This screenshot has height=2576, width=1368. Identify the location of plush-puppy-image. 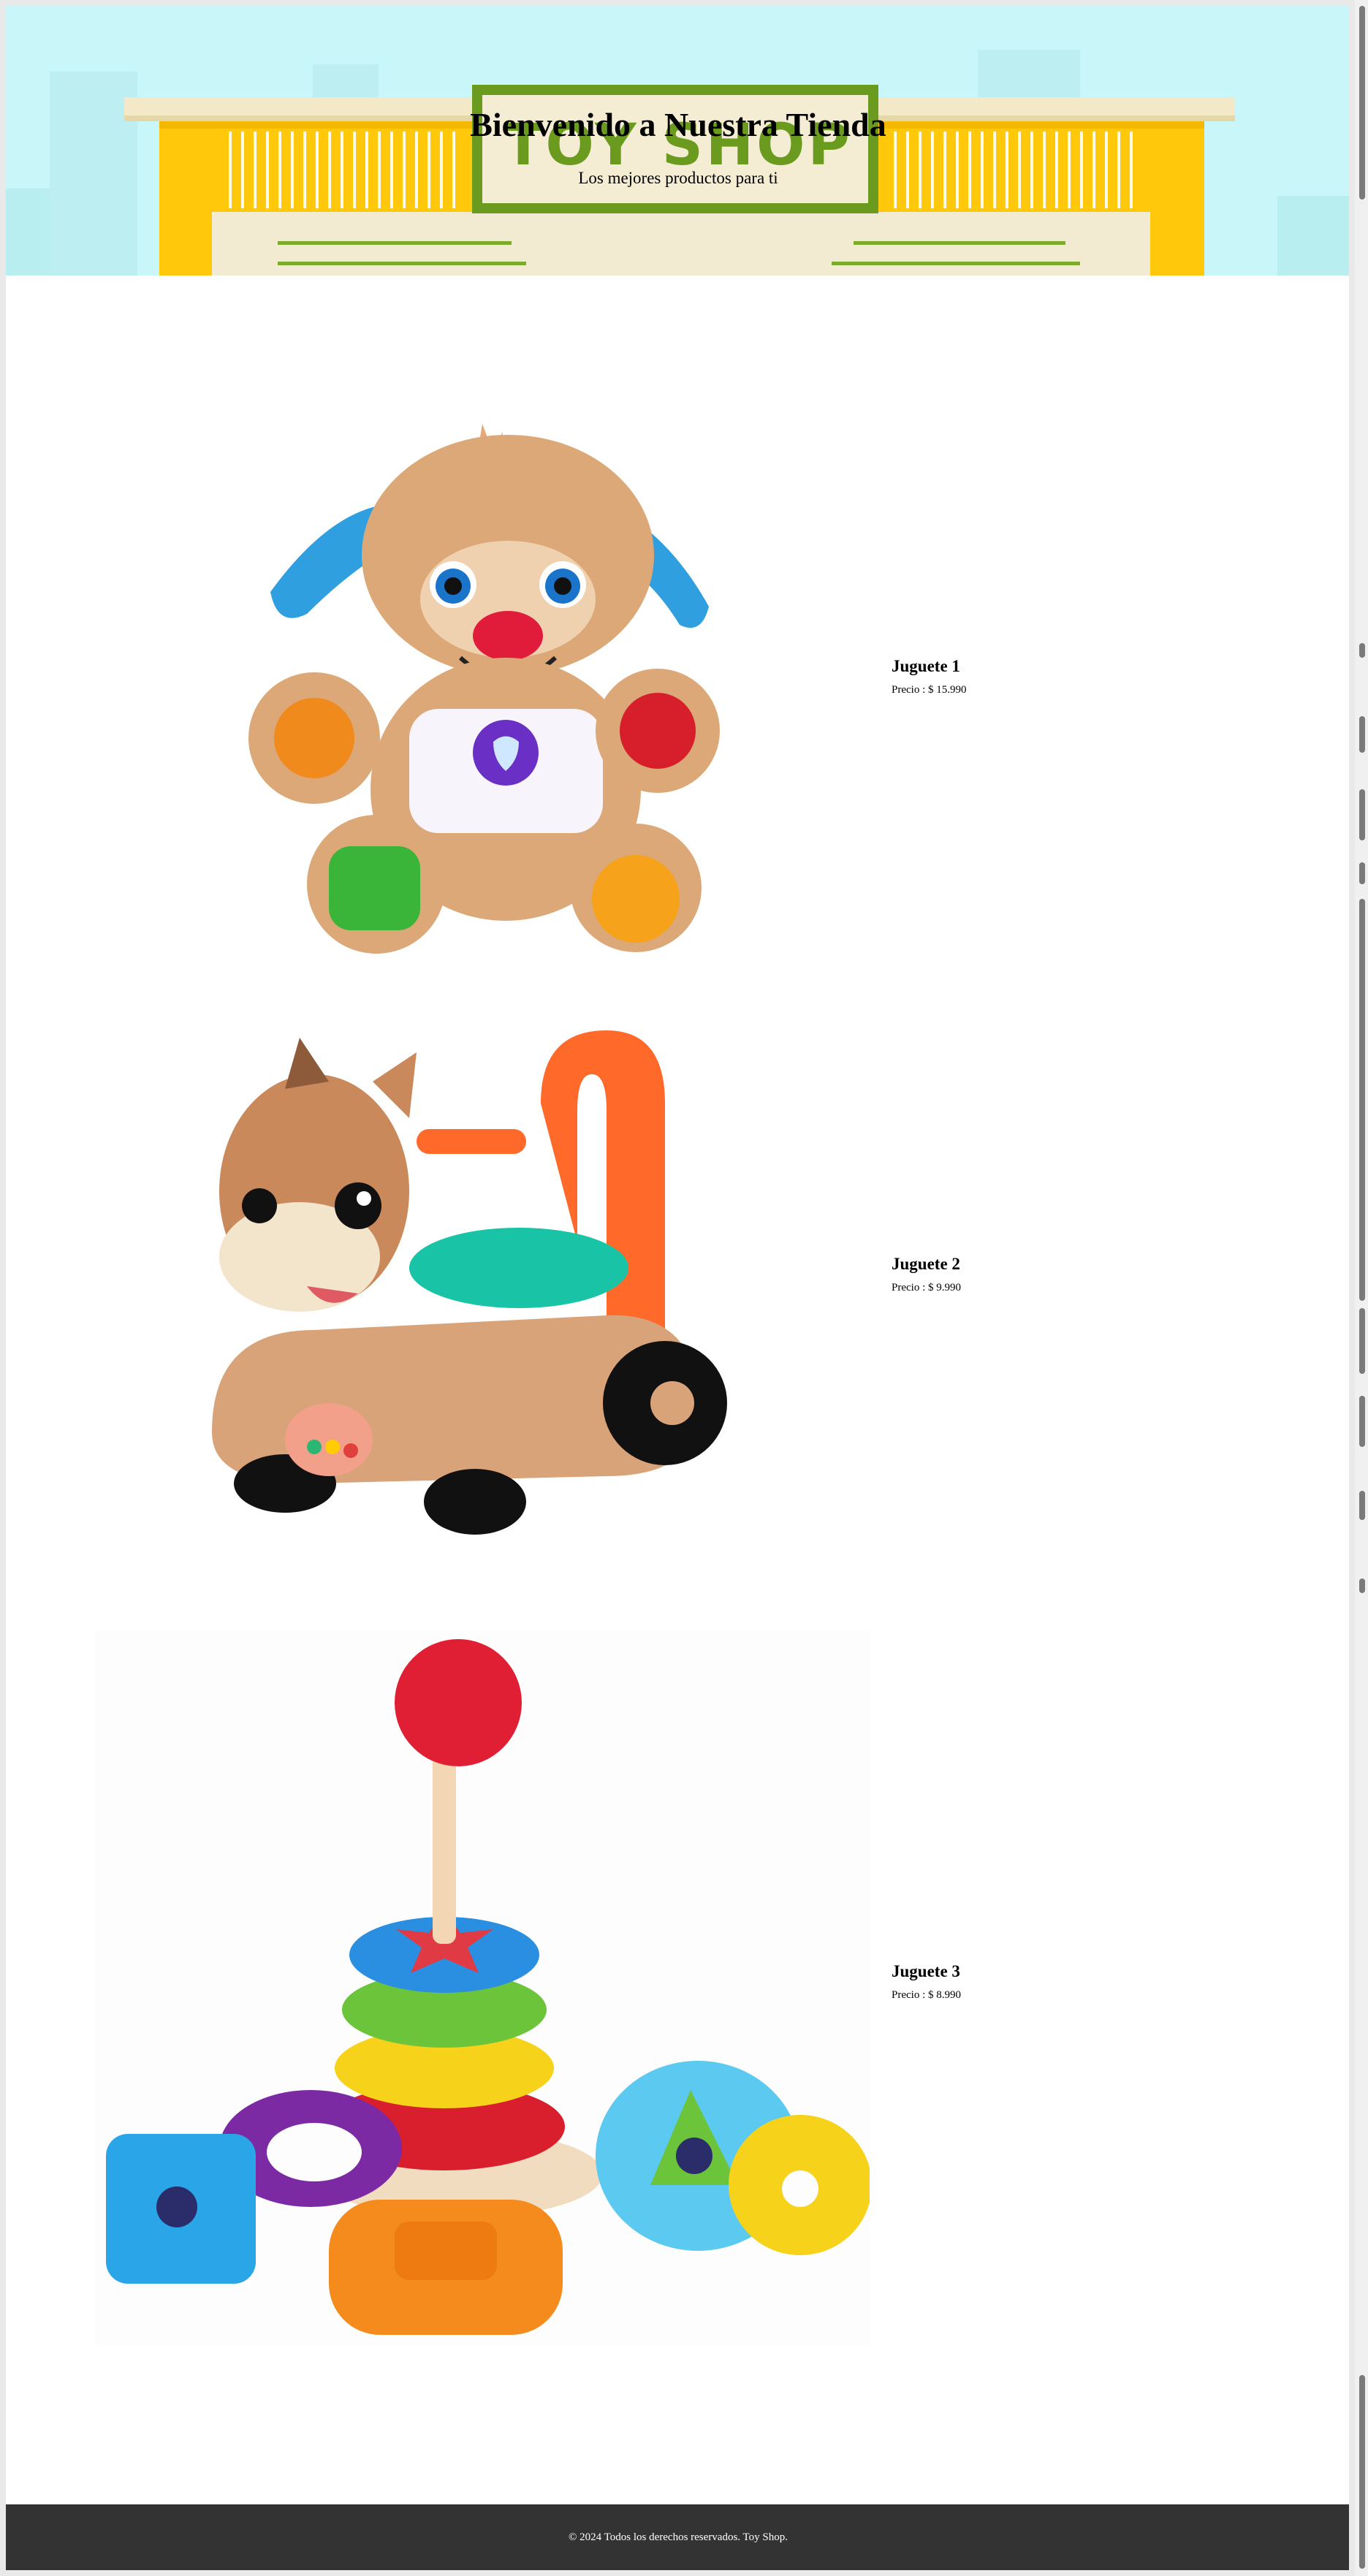
(482, 687).